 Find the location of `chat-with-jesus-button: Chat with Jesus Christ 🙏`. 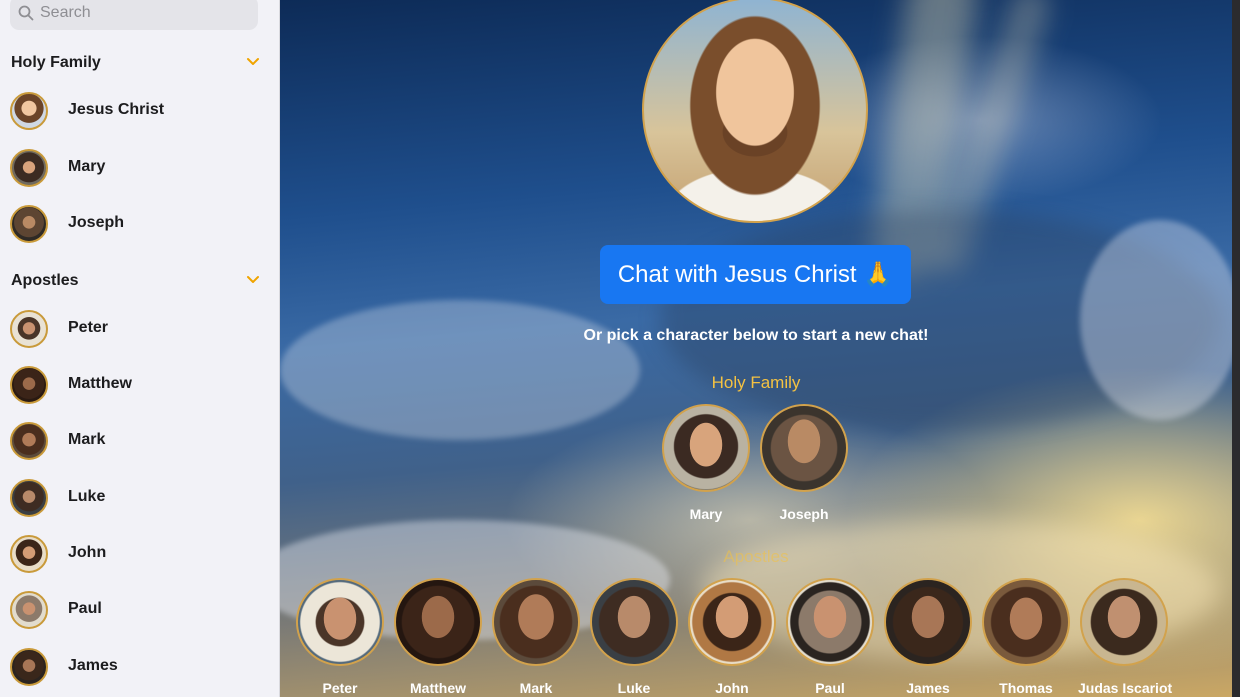

chat-with-jesus-button: Chat with Jesus Christ 🙏 is located at coordinates (755, 274).